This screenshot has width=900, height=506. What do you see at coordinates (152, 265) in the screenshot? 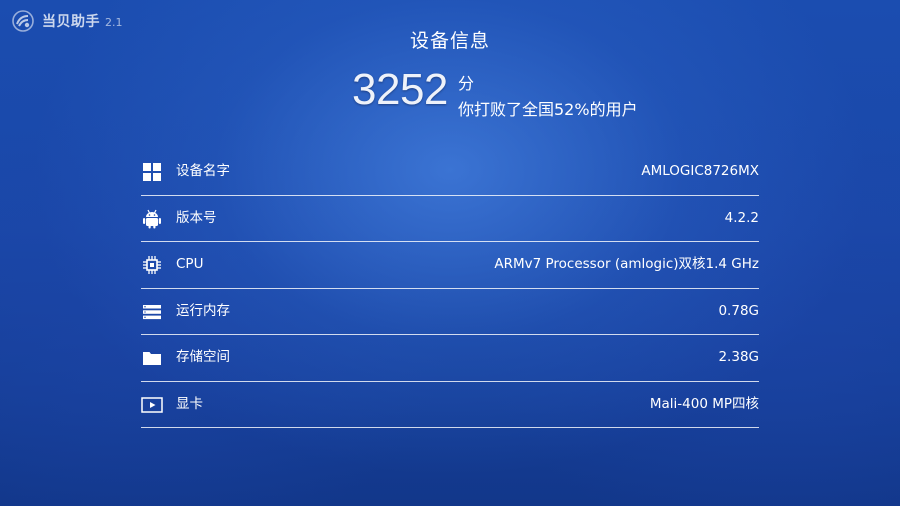
I see `cpu-chip-icon` at bounding box center [152, 265].